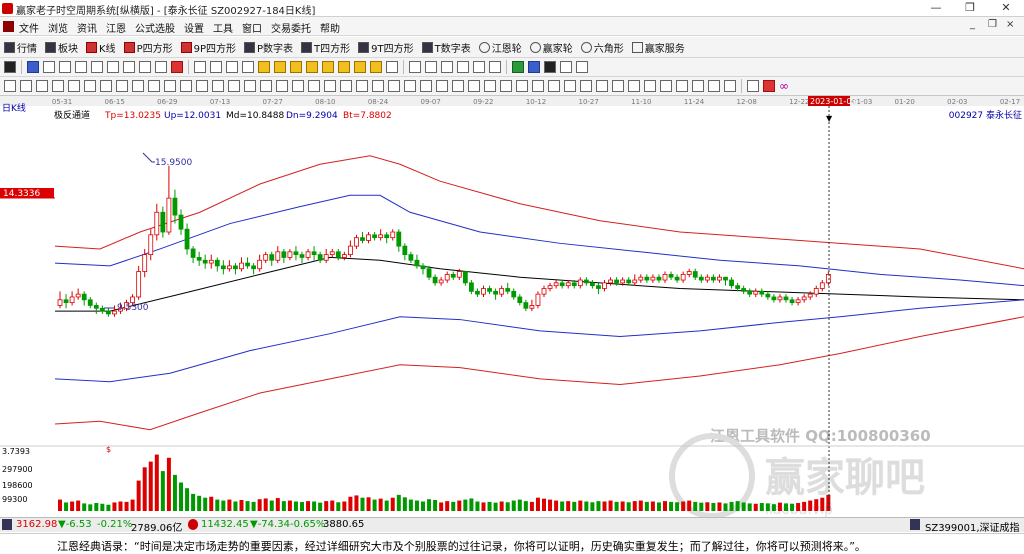 Image resolution: width=1024 pixels, height=554 pixels. Describe the element at coordinates (29, 27) in the screenshot. I see `menu-file: 文件` at that location.